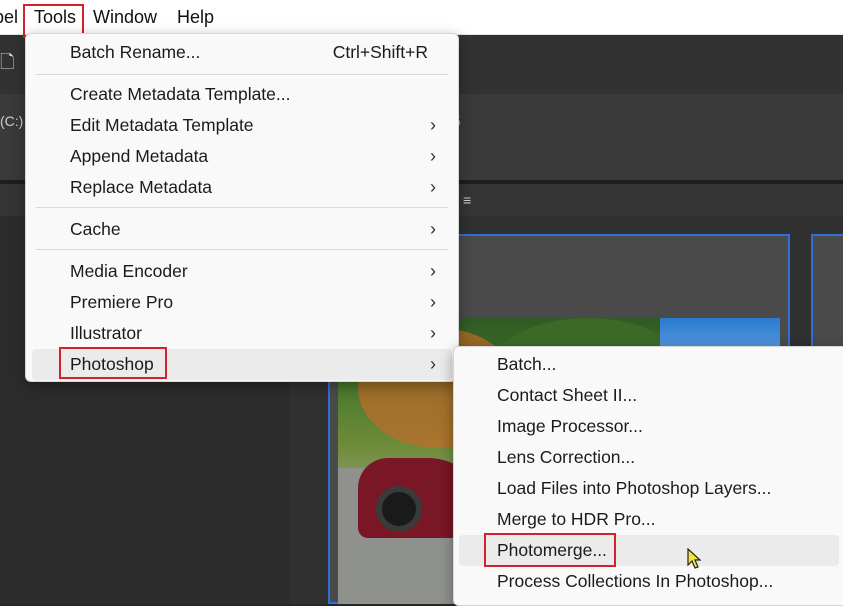  I want to click on menu-item-label: Edit Metadata Template, so click(162, 125).